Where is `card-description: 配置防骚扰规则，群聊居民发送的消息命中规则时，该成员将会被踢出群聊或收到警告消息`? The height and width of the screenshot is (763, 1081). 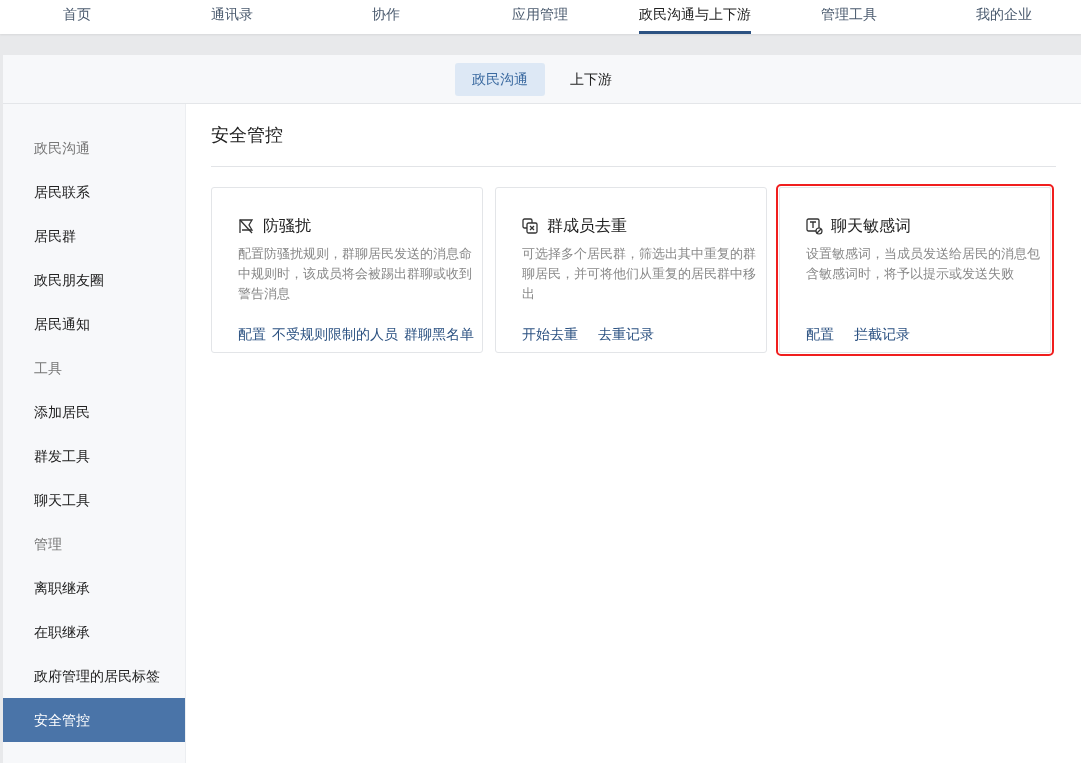
card-description: 配置防骚扰规则，群聊居民发送的消息命中规则时，该成员将会被踢出群聊或收到警告消息 is located at coordinates (355, 274).